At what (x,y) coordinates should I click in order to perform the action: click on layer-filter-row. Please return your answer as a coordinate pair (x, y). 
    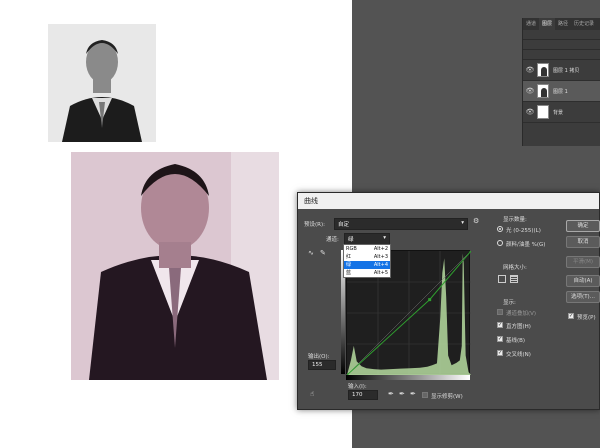
    Looking at the image, I should click on (561, 35).